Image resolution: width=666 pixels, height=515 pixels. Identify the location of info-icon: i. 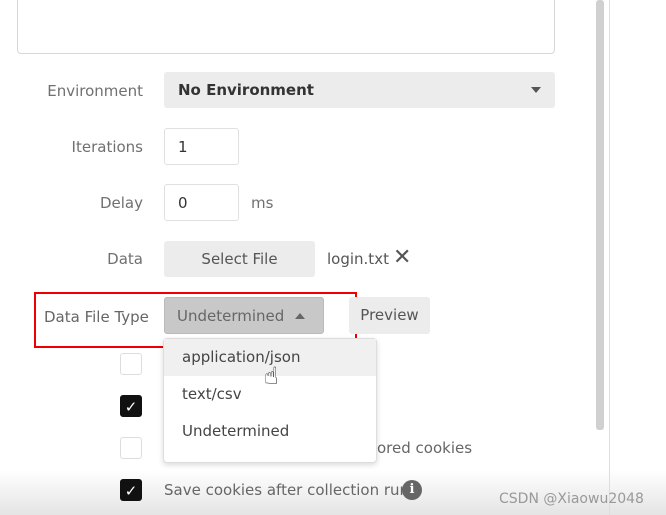
(412, 490).